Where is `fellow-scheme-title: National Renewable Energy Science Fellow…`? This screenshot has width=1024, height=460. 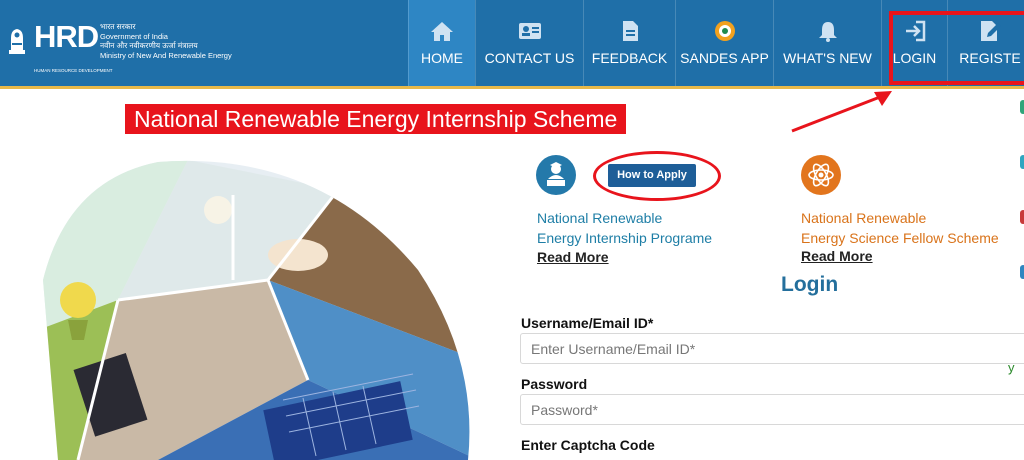 fellow-scheme-title: National Renewable Energy Science Fellow… is located at coordinates (900, 228).